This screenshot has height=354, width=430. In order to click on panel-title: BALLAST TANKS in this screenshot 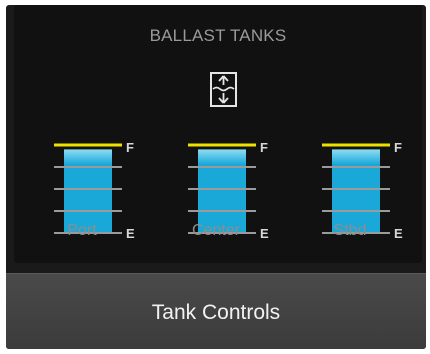, I will do `click(218, 35)`.